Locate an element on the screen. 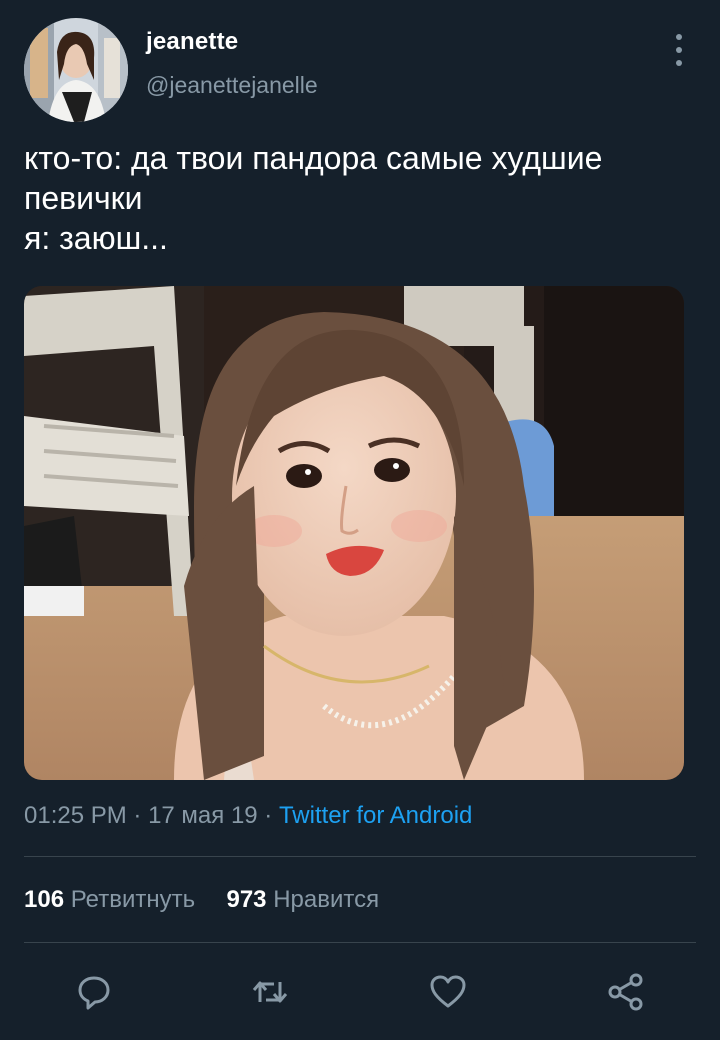 The height and width of the screenshot is (1040, 720). more-vertical-icon is located at coordinates (680, 52).